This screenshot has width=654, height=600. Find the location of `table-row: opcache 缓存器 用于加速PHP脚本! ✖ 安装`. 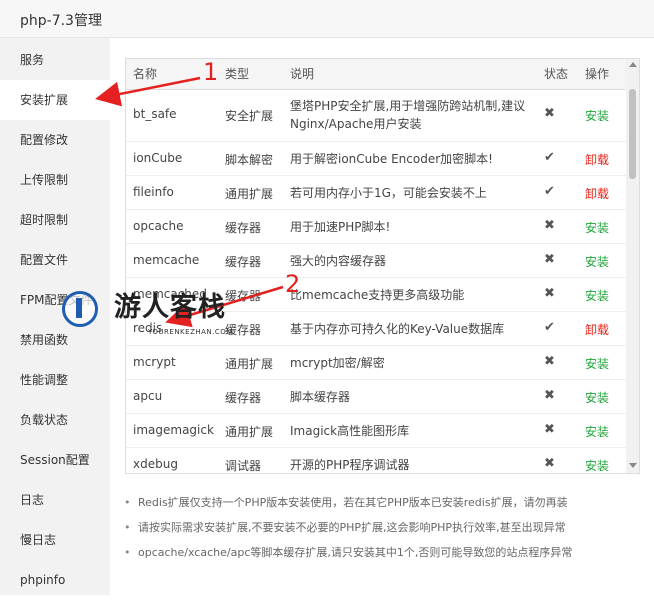

table-row: opcache 缓存器 用于加速PHP脚本! ✖ 安装 is located at coordinates (376, 227).